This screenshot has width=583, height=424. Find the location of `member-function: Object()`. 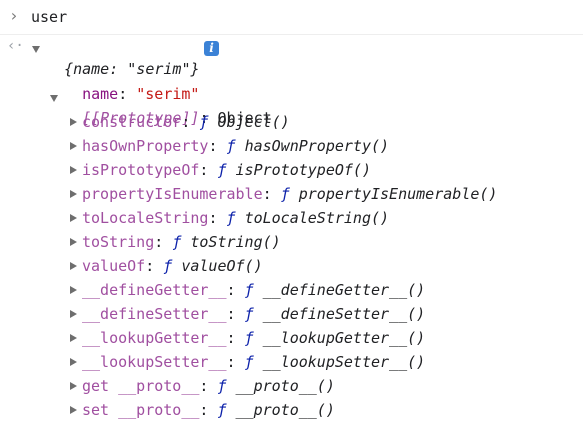

member-function: Object() is located at coordinates (253, 122).